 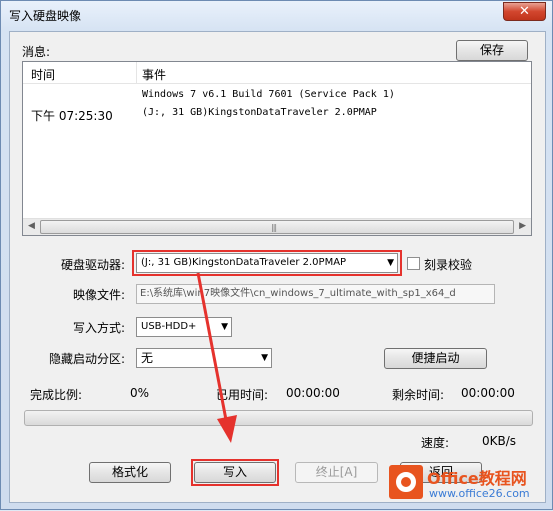 What do you see at coordinates (477, 478) in the screenshot?
I see `watermark-brand: Office教程网` at bounding box center [477, 478].